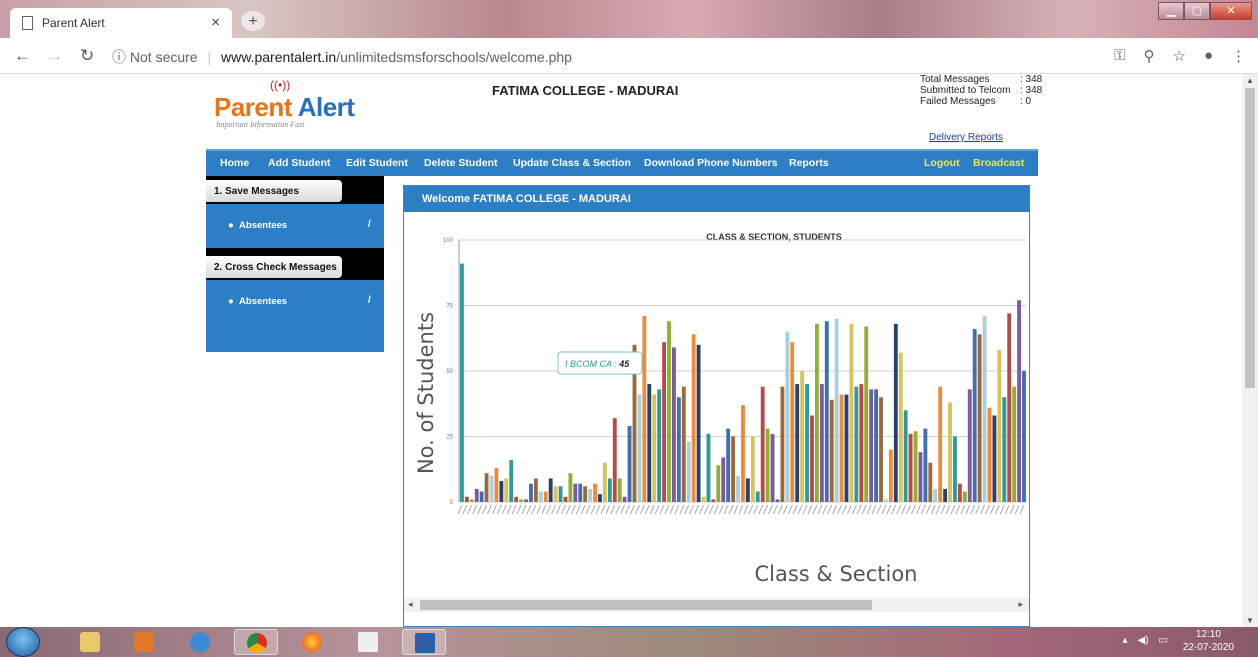 The height and width of the screenshot is (657, 1258). What do you see at coordinates (1250, 80) in the screenshot?
I see `scroll-up-icon: ▲` at bounding box center [1250, 80].